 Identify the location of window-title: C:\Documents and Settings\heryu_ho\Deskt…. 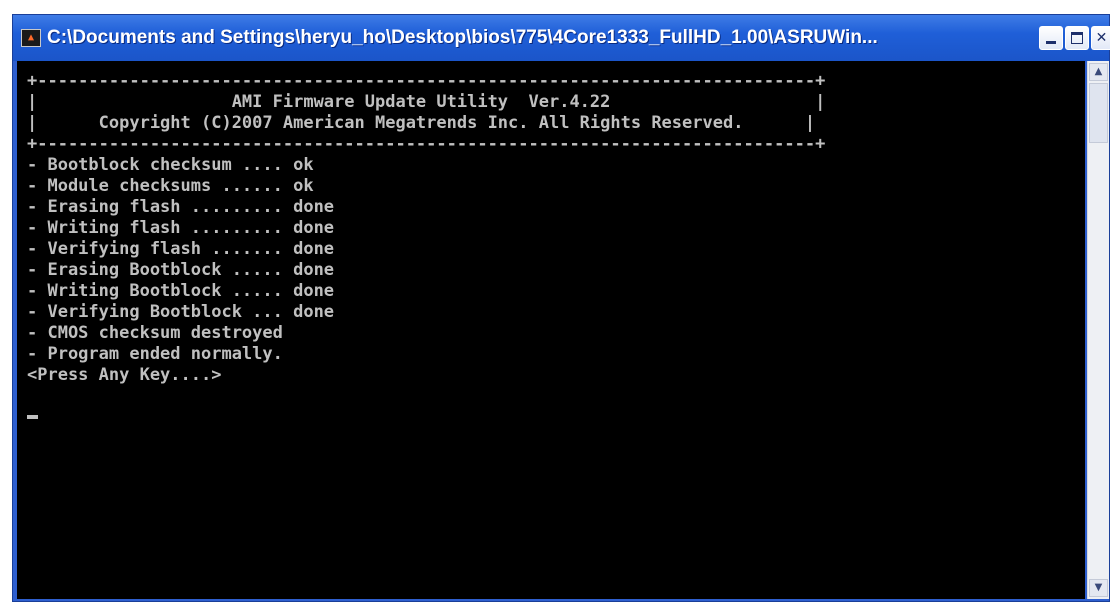
(462, 37).